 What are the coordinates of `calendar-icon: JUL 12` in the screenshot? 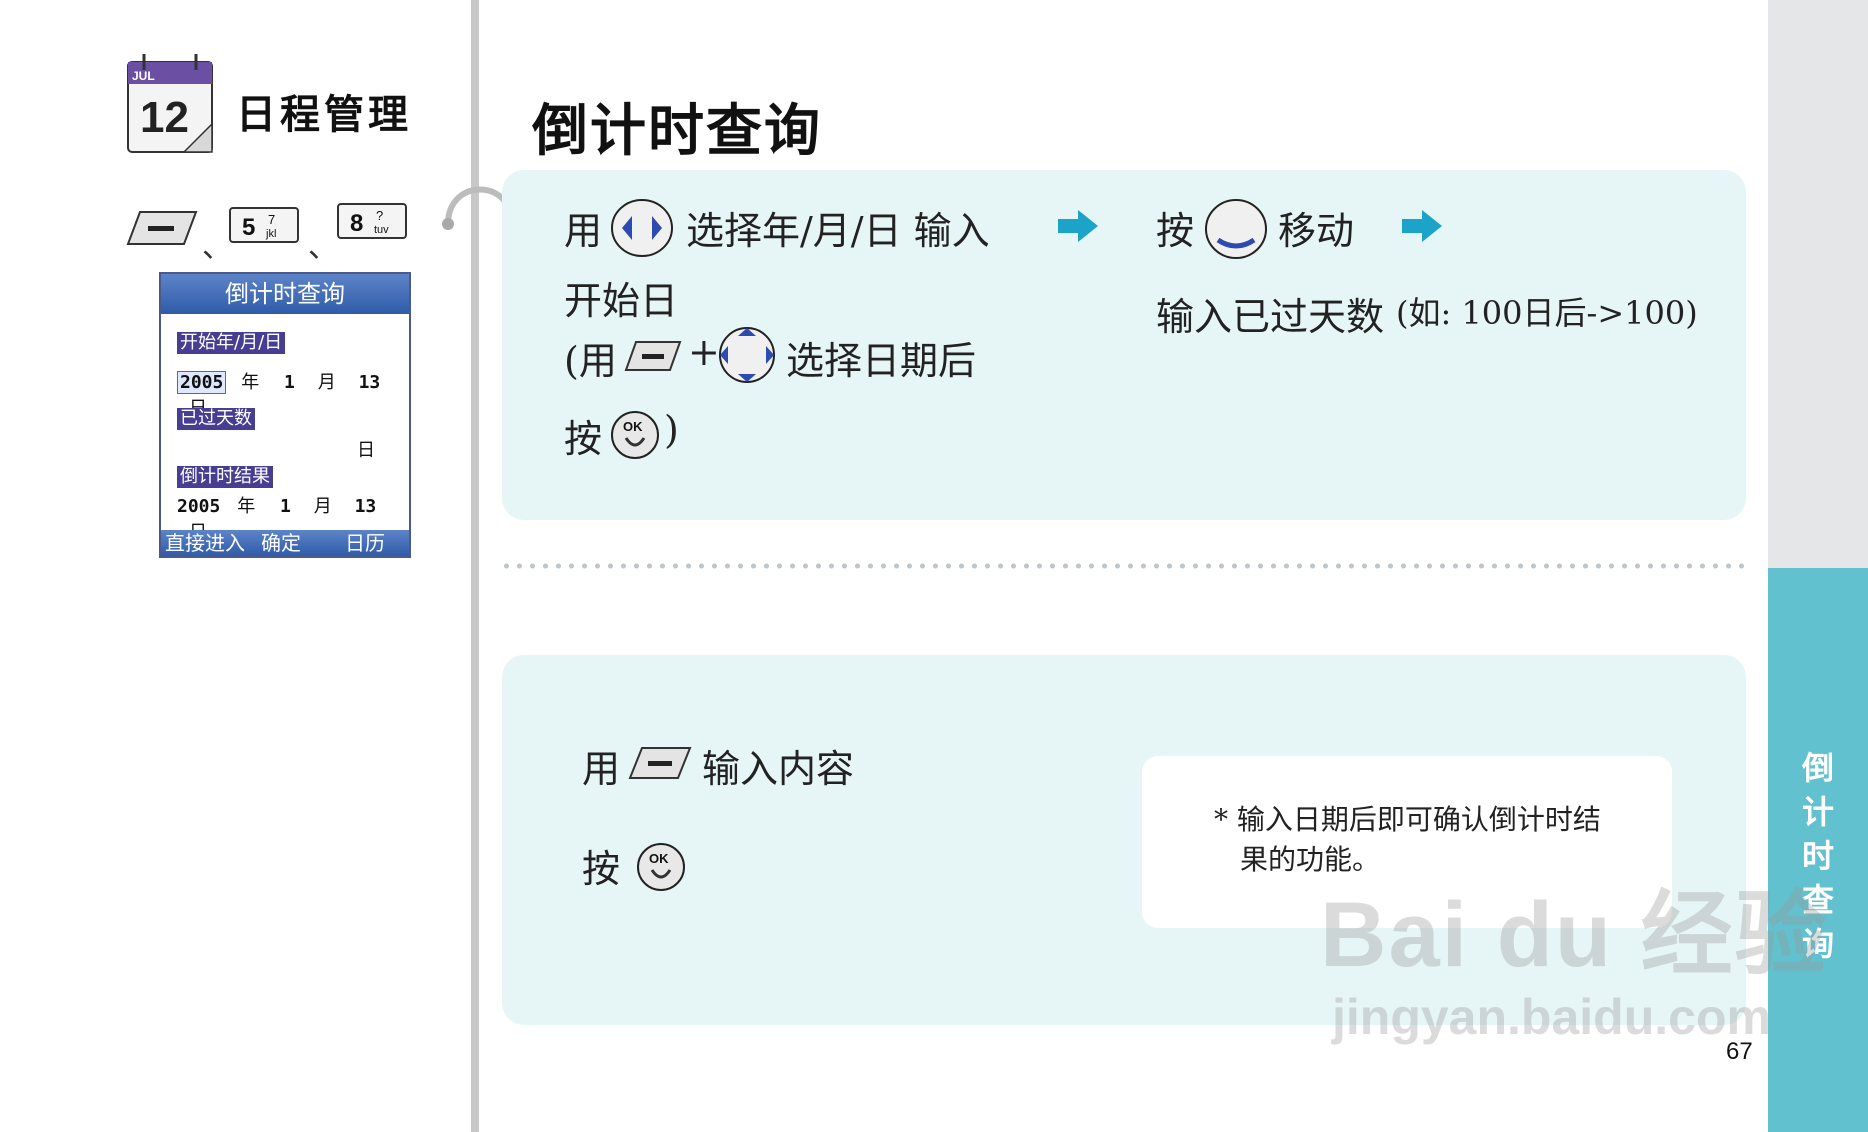 It's located at (170, 103).